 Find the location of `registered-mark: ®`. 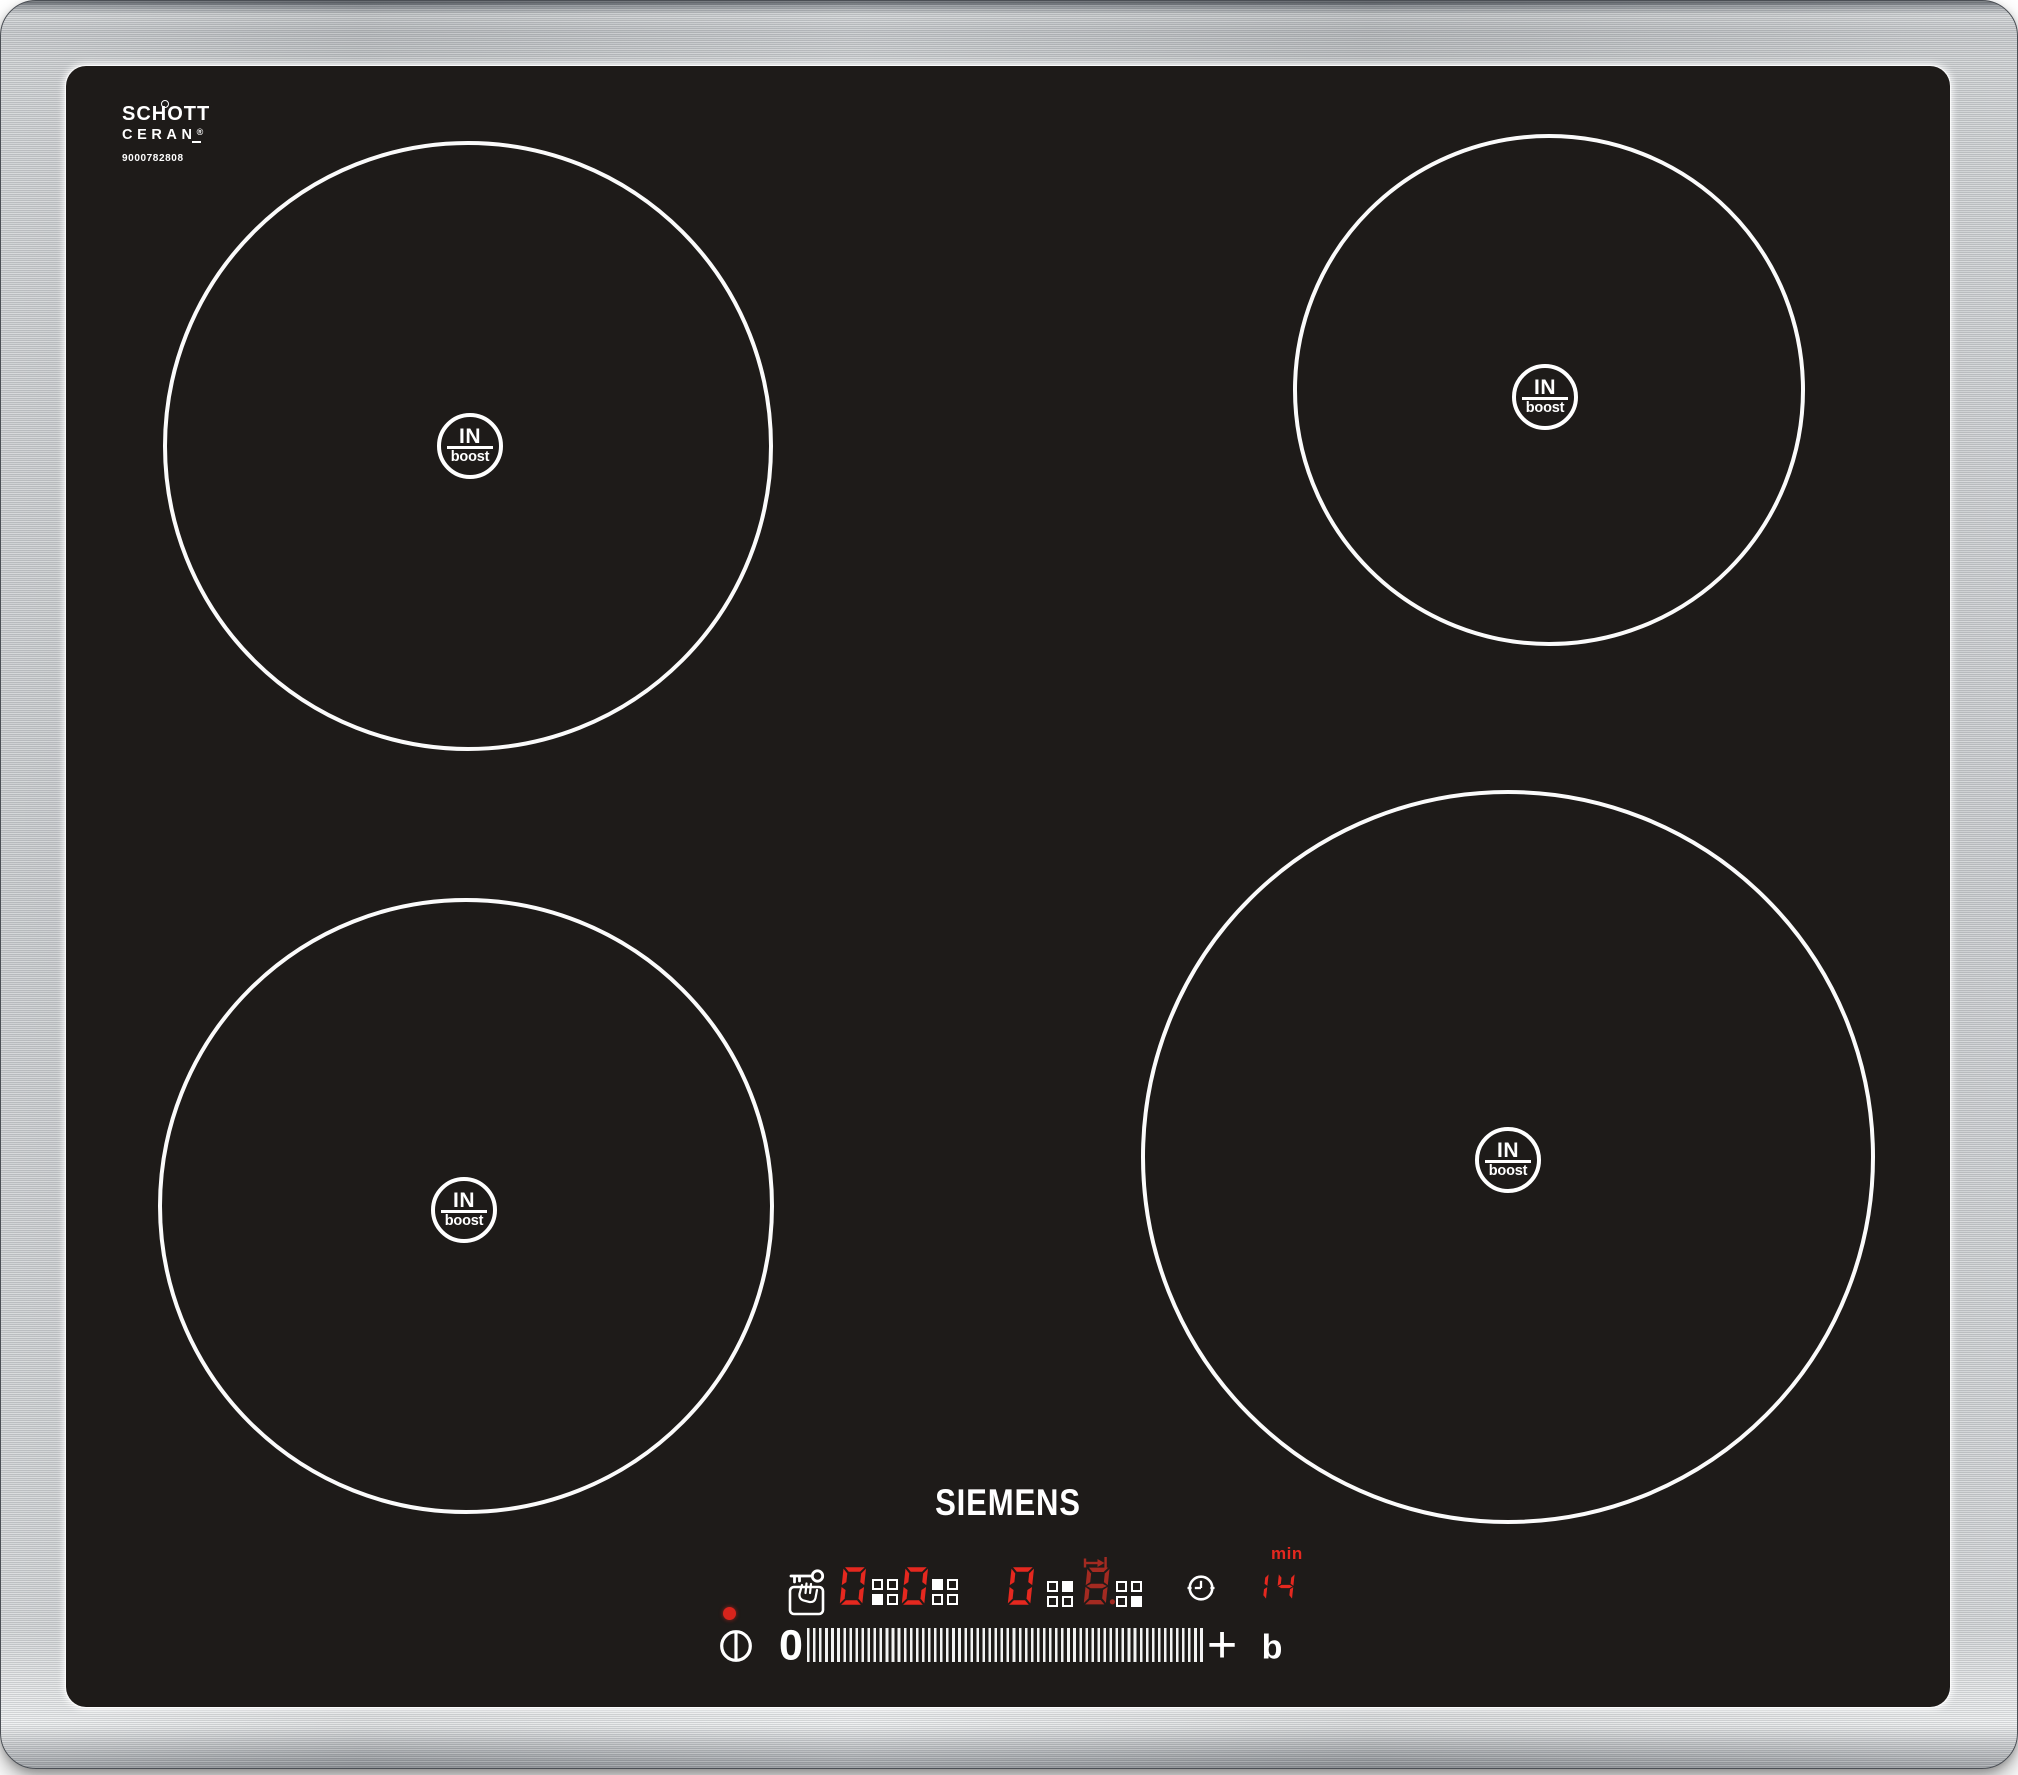

registered-mark: ® is located at coordinates (200, 132).